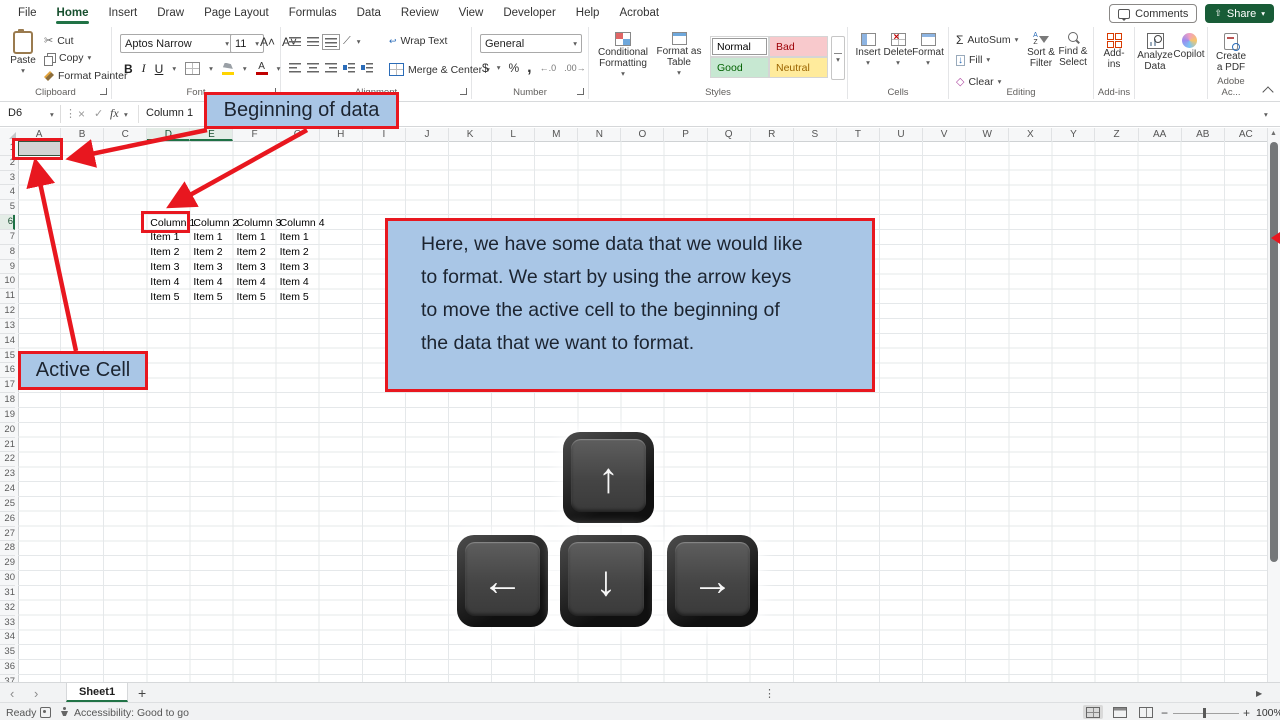 This screenshot has width=1280, height=720. What do you see at coordinates (1153, 13) in the screenshot?
I see `comments-button: Comments` at bounding box center [1153, 13].